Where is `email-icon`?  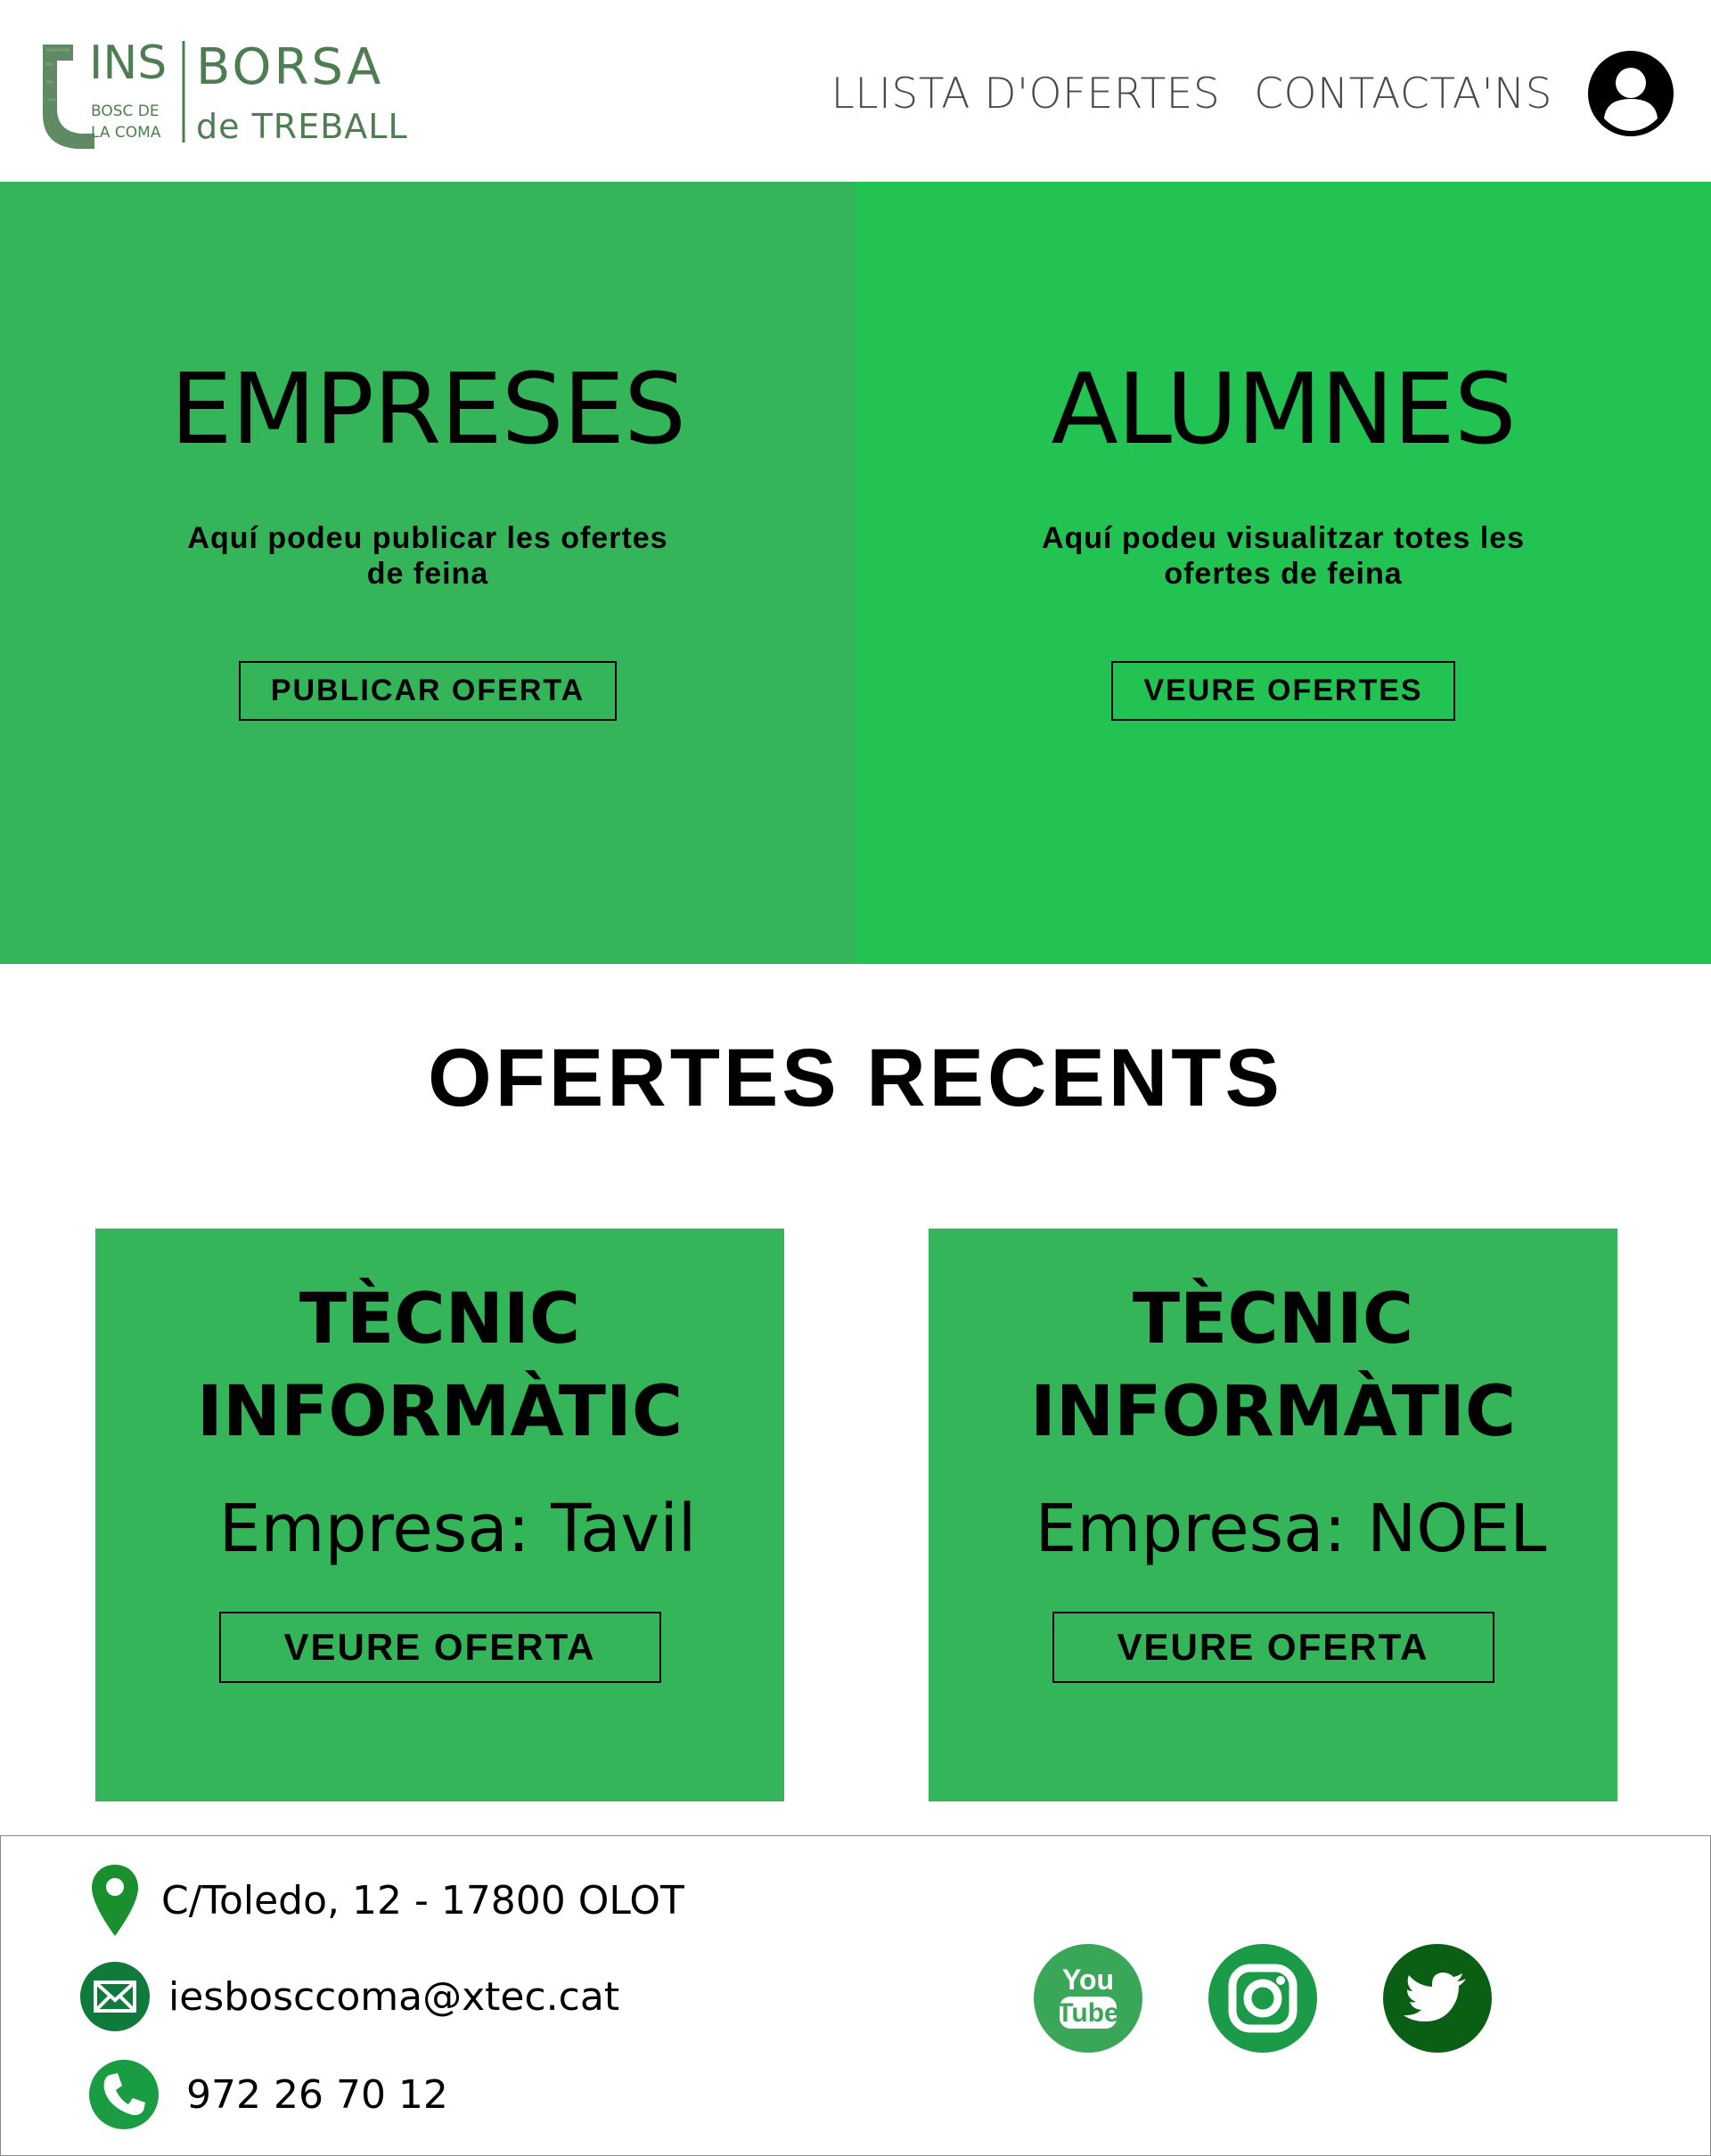
email-icon is located at coordinates (115, 1996).